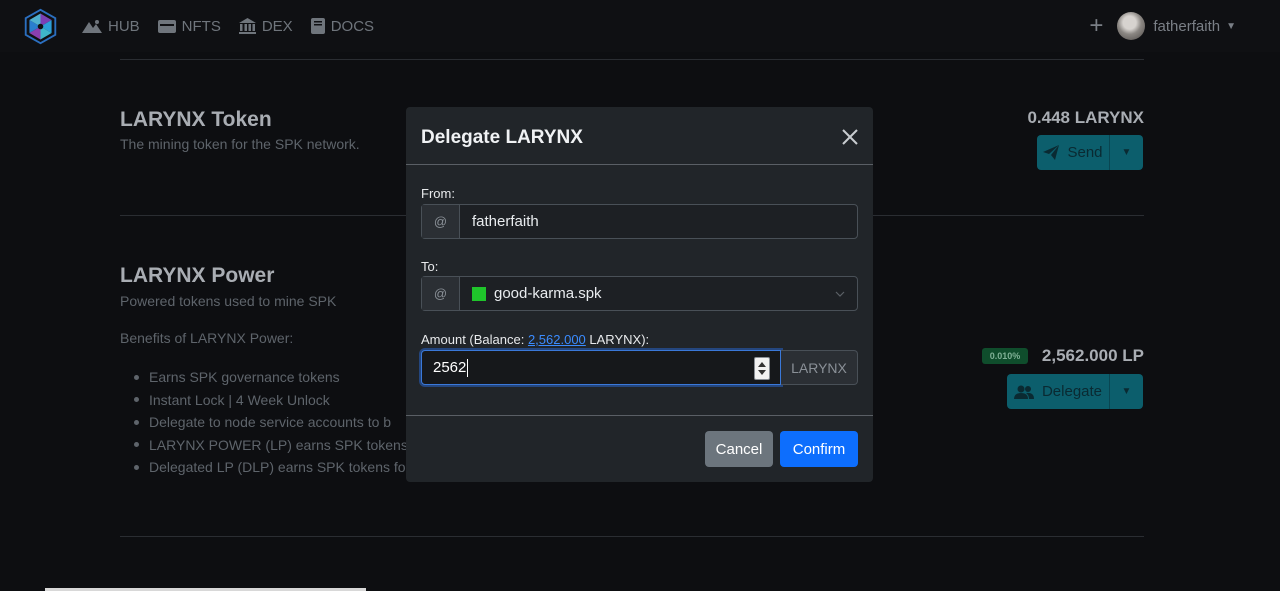 The width and height of the screenshot is (1280, 591). What do you see at coordinates (639, 221) in the screenshot?
I see `from-field: @ fatherfaith` at bounding box center [639, 221].